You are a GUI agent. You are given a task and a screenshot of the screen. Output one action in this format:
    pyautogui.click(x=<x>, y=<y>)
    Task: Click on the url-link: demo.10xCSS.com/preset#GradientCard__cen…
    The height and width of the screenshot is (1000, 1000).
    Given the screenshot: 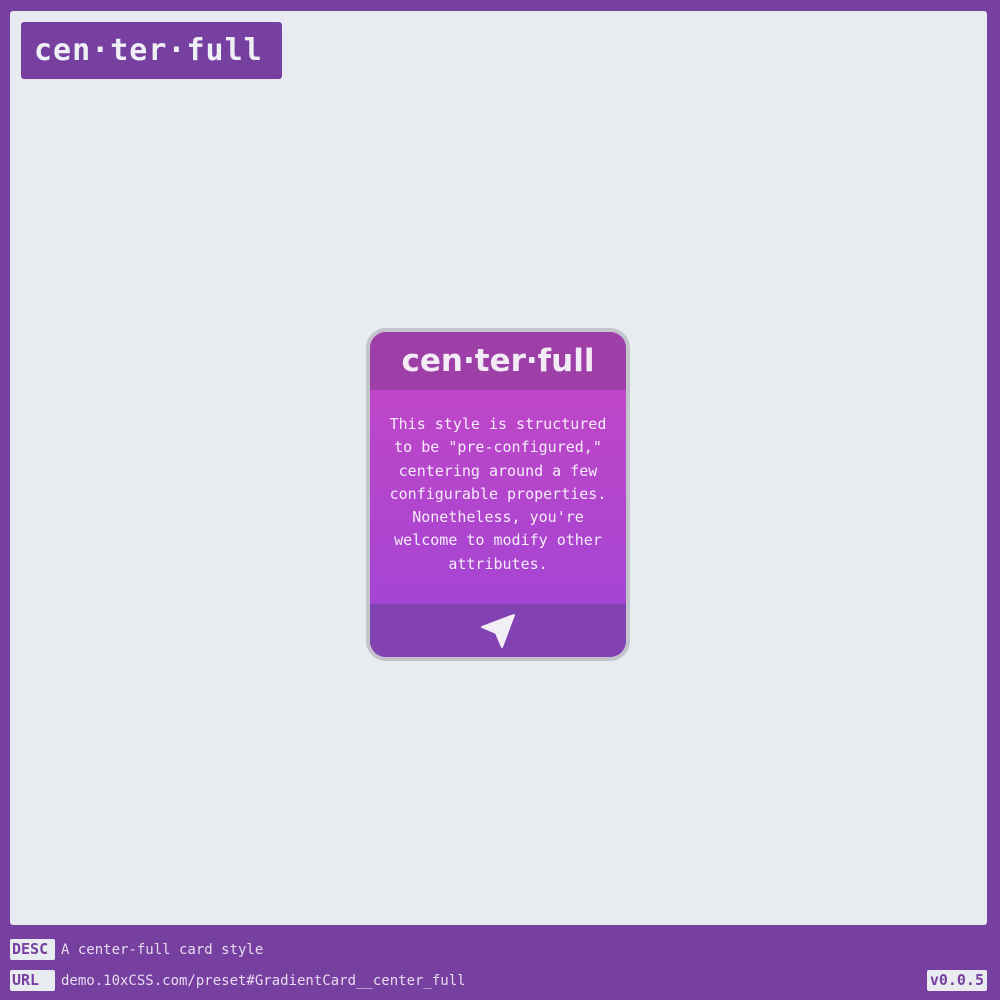 What is the action you would take?
    pyautogui.click(x=263, y=981)
    